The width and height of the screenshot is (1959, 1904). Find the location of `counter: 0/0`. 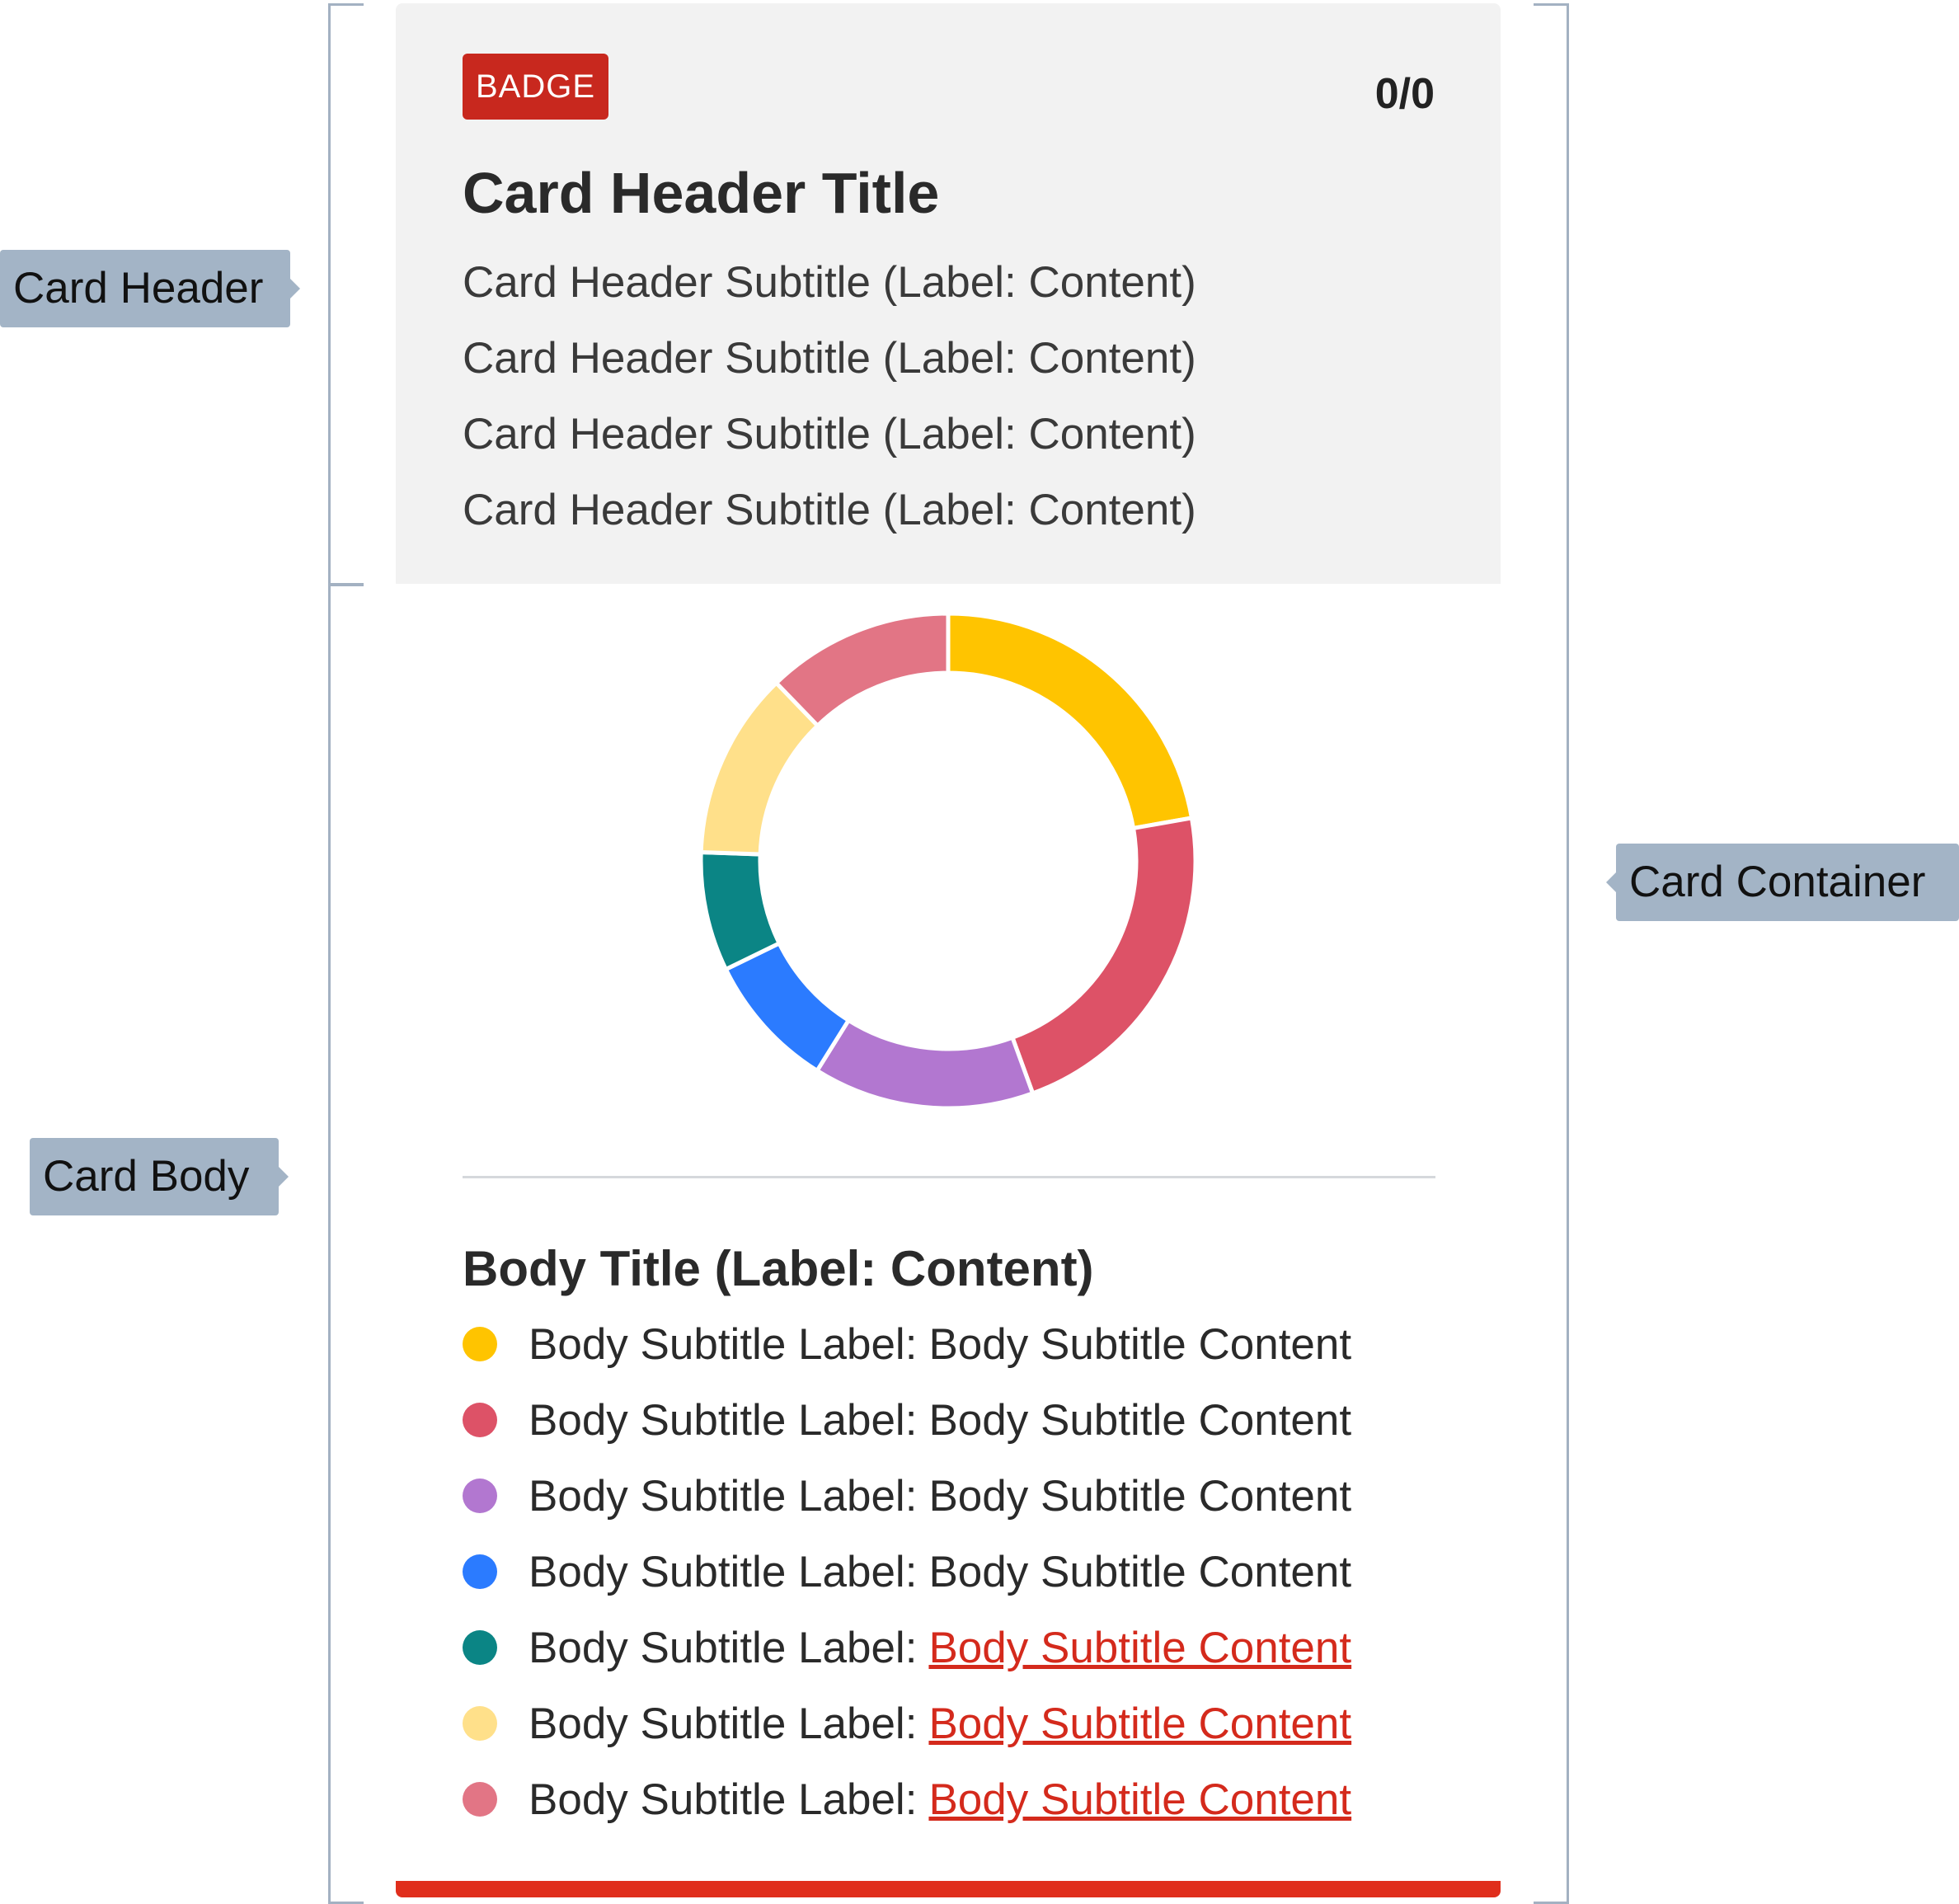

counter: 0/0 is located at coordinates (1405, 94).